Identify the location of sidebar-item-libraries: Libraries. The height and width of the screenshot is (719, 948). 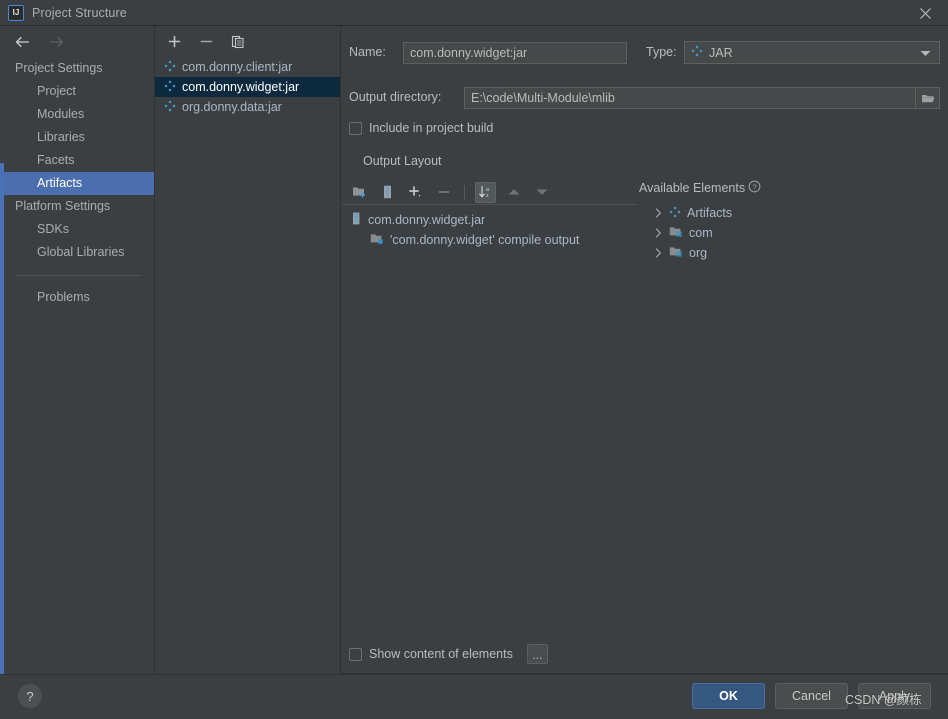
(79, 137).